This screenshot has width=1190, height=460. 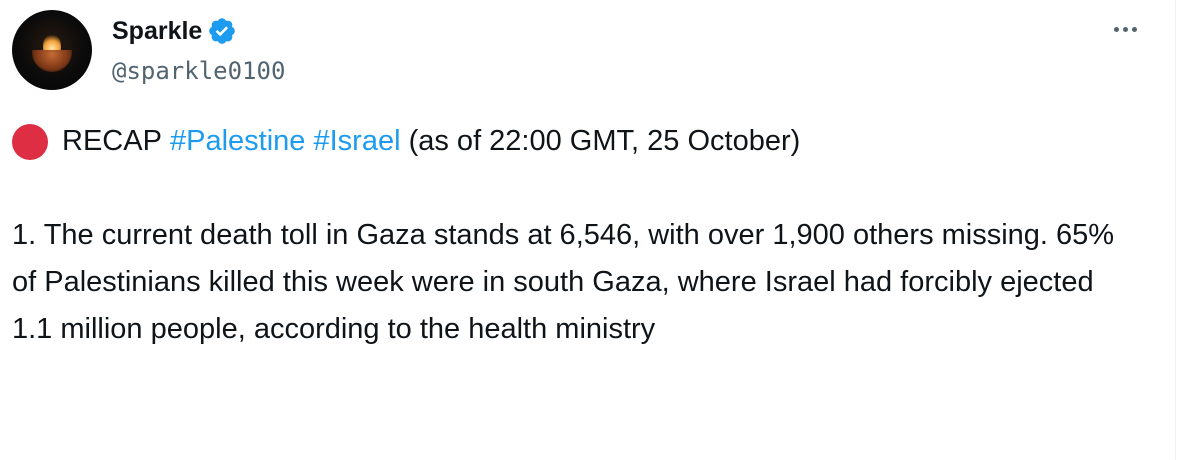 I want to click on recap-timestamp: (as of 22:00 GMT, 25 October), so click(x=604, y=141).